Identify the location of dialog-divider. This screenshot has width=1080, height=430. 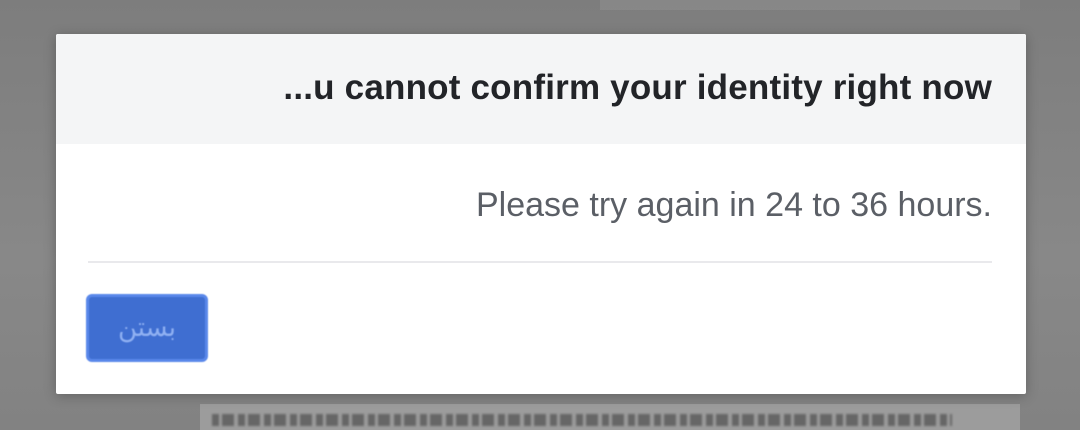
(540, 262).